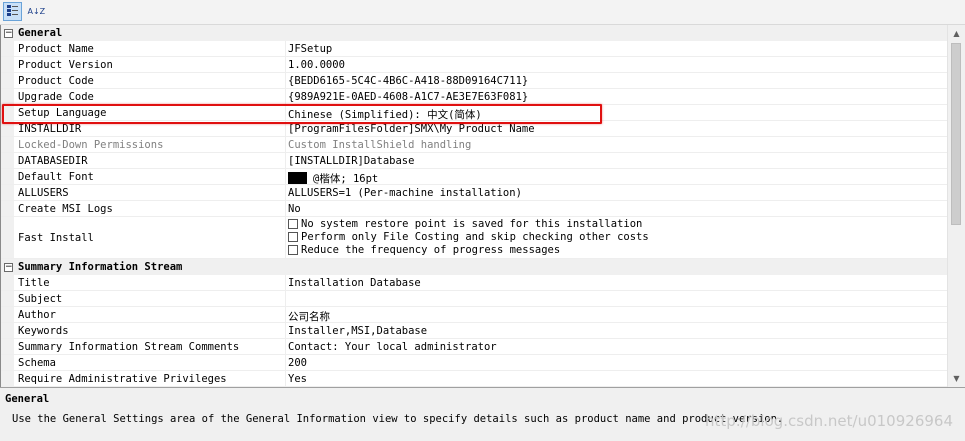  I want to click on property-row: Schema 200, so click(474, 363).